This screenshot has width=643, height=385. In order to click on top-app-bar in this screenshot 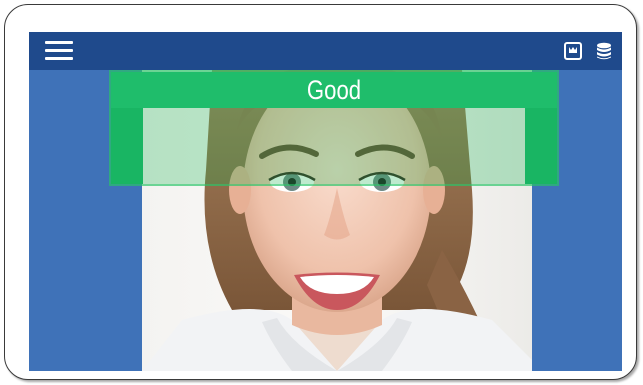, I will do `click(325, 51)`.